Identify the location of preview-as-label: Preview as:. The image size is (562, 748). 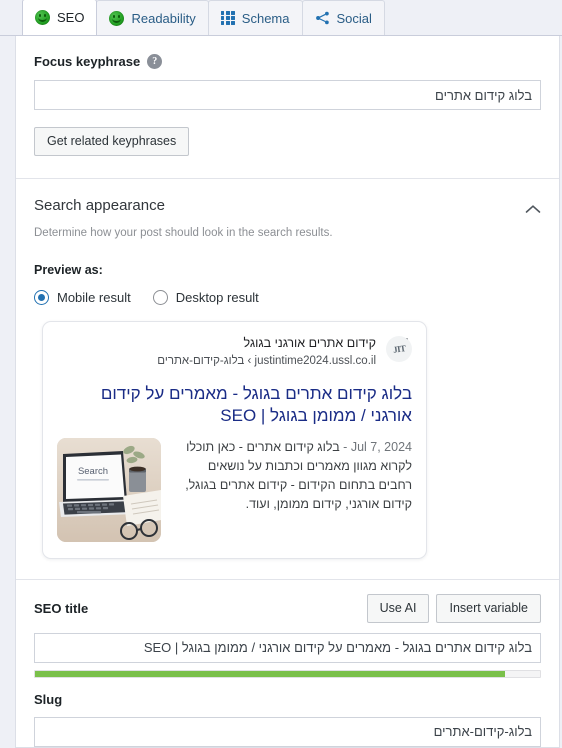
(68, 270).